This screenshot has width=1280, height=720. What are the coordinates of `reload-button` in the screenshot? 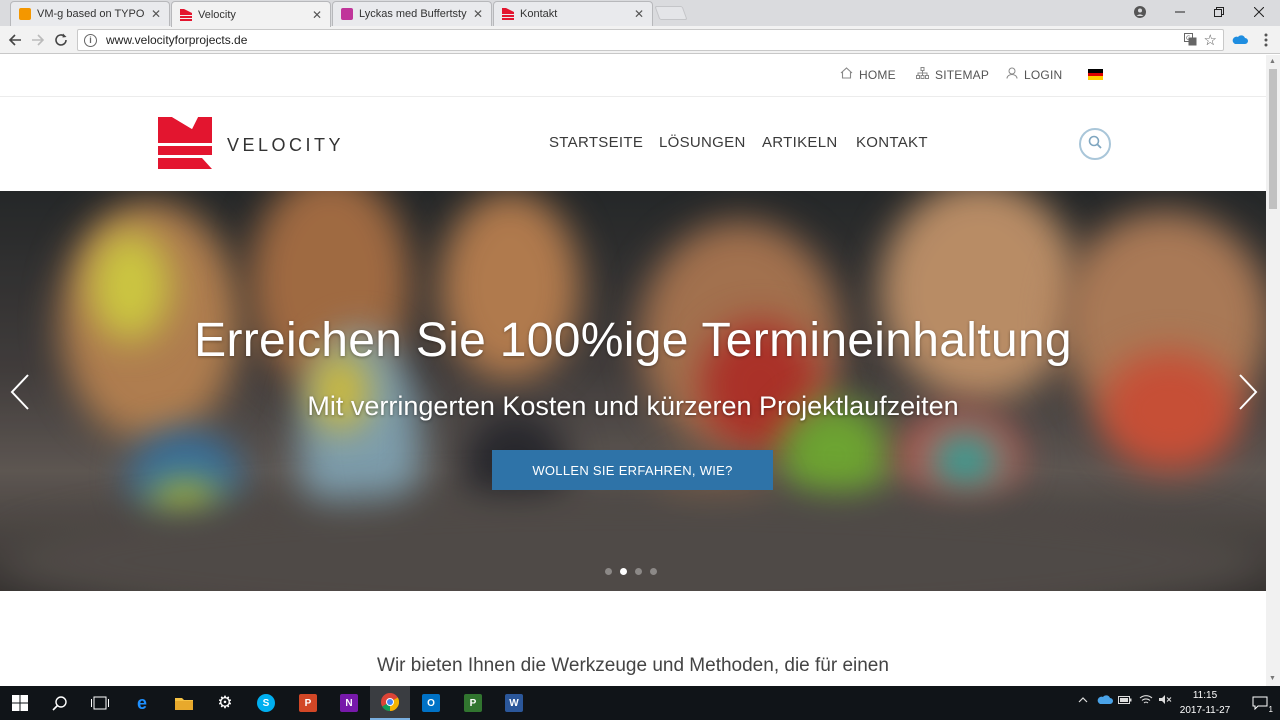 It's located at (61, 40).